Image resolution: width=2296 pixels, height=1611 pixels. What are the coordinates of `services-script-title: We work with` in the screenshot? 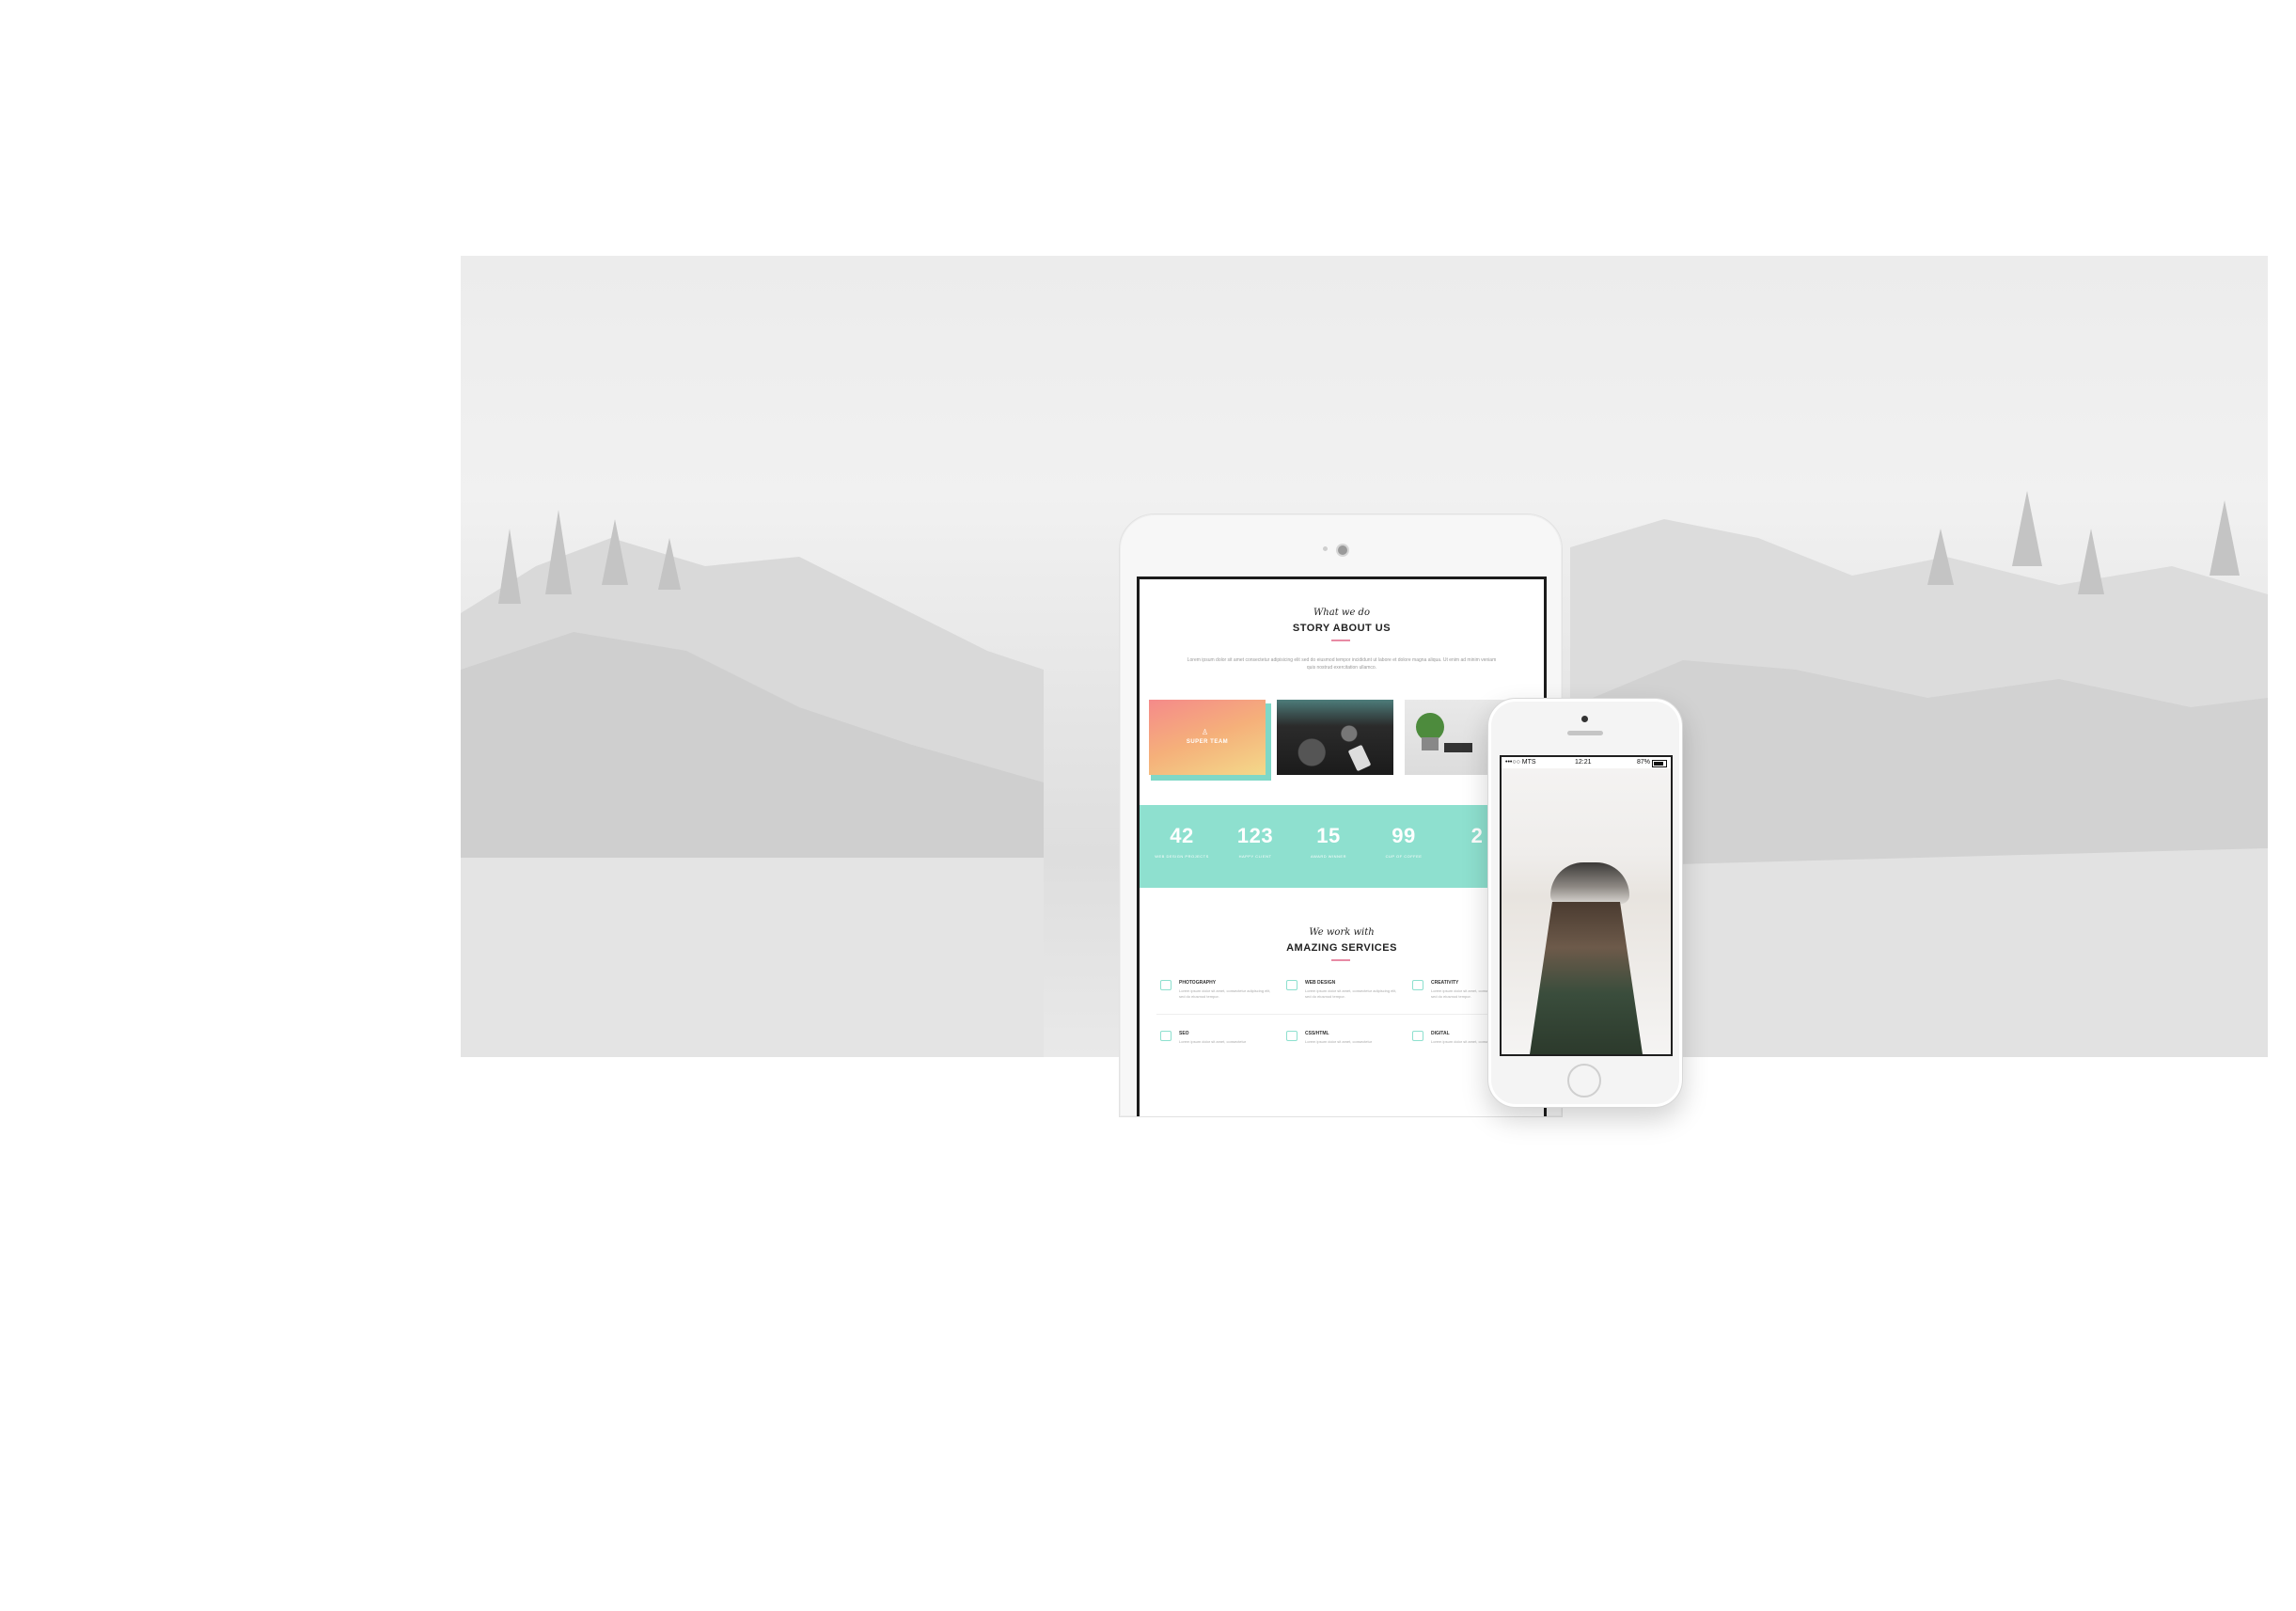 It's located at (1342, 932).